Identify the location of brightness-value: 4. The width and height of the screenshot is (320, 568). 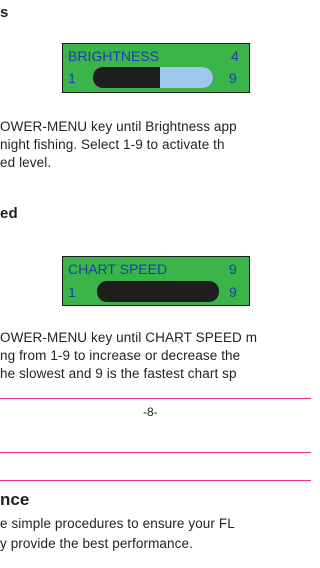
(235, 56).